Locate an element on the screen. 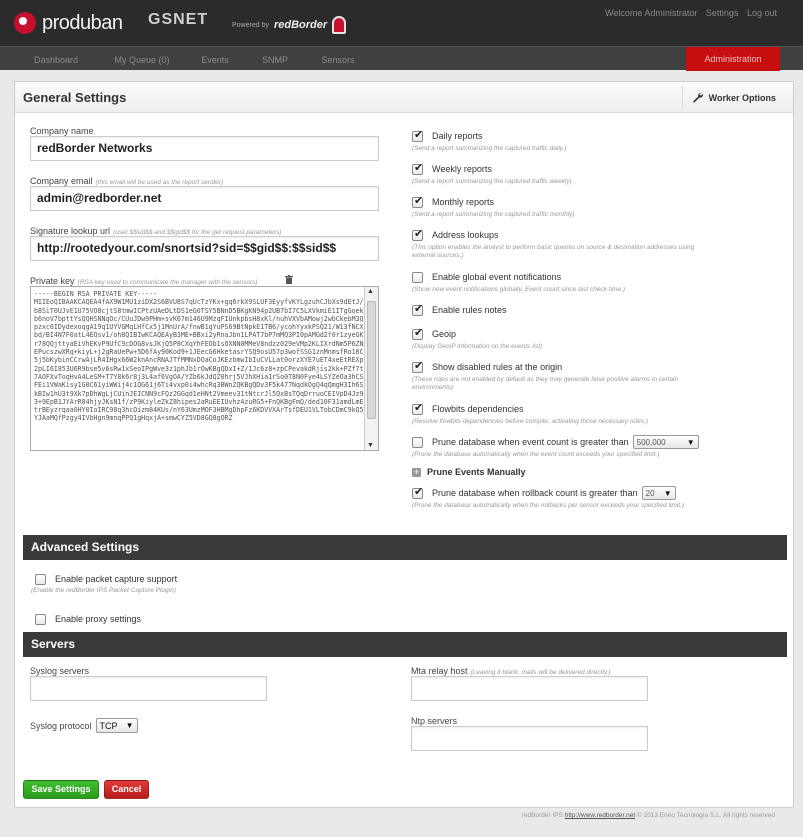  packet-capture-checkbox is located at coordinates (40, 579).